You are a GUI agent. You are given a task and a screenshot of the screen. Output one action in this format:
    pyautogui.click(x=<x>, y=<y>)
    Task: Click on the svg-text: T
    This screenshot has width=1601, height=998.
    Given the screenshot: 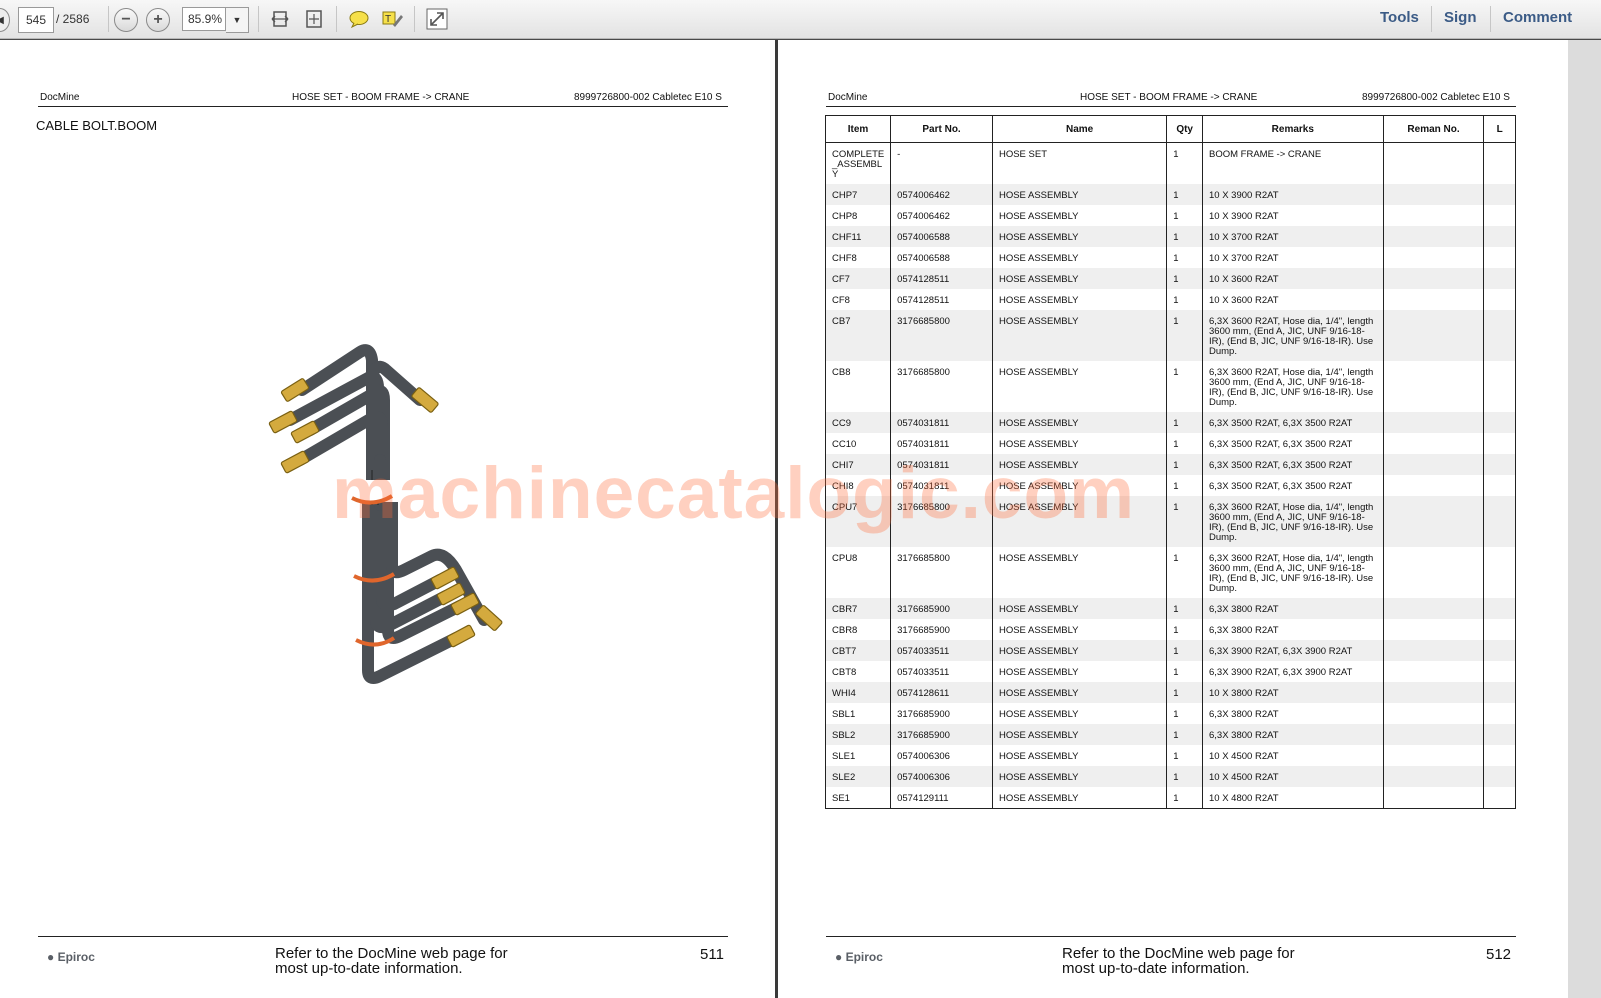 What is the action you would take?
    pyautogui.click(x=388, y=19)
    